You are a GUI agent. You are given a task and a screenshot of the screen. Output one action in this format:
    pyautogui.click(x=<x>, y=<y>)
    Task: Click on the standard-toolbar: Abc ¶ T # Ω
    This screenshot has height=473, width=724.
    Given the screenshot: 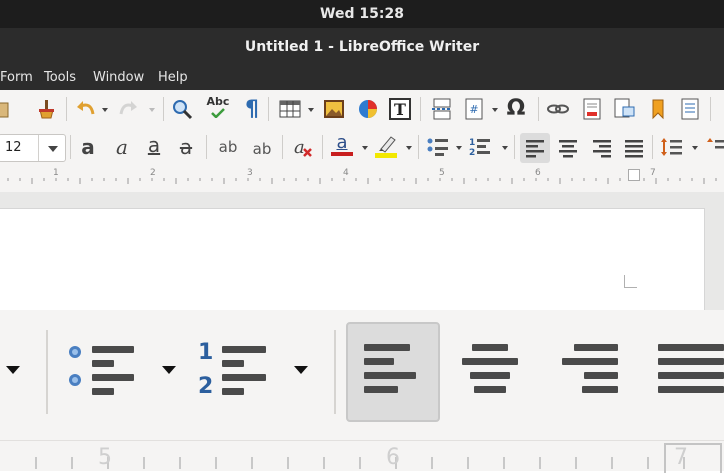 What is the action you would take?
    pyautogui.click(x=362, y=109)
    